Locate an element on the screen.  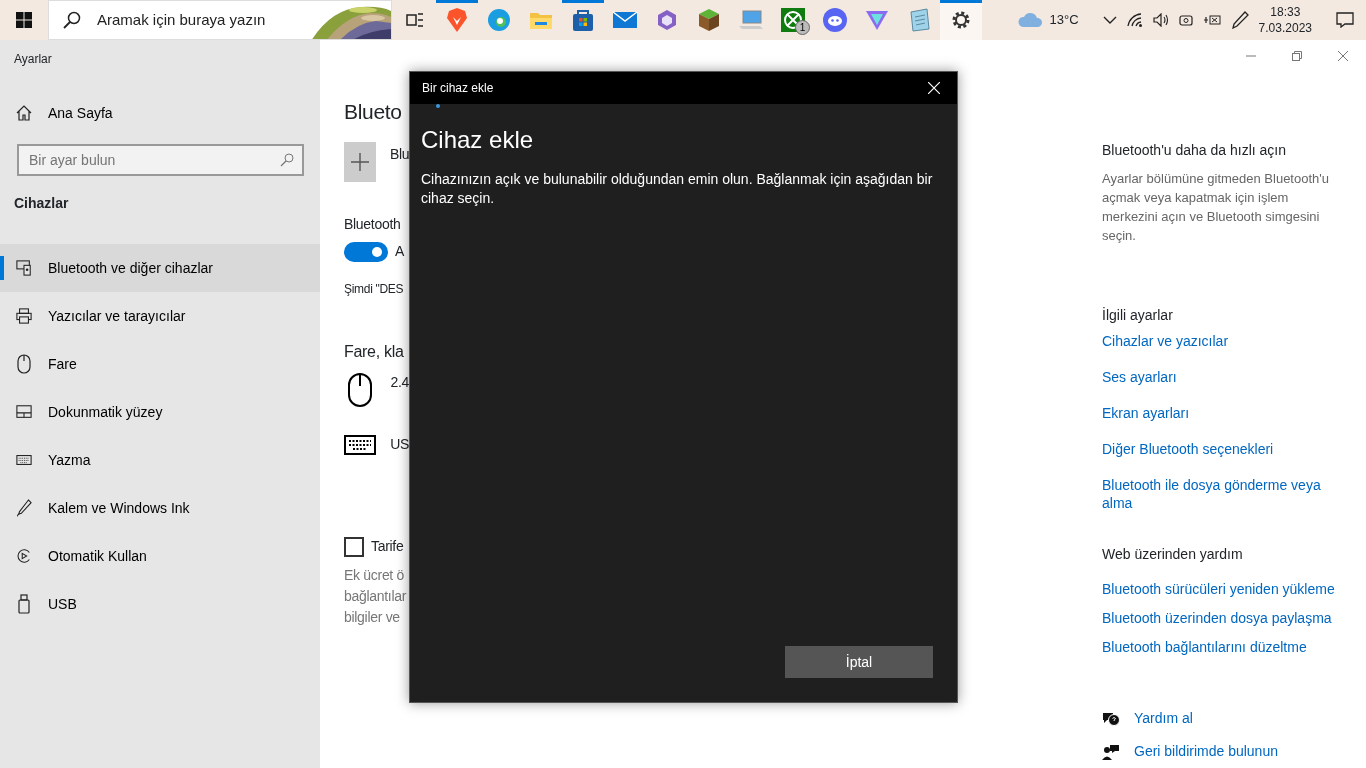
search-box: Bir ayar bulun is located at coordinates (160, 160).